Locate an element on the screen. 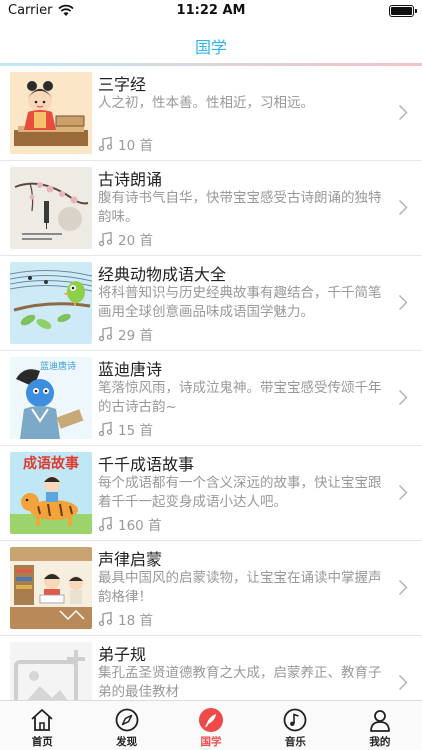  tab-label: 音乐 is located at coordinates (295, 742).